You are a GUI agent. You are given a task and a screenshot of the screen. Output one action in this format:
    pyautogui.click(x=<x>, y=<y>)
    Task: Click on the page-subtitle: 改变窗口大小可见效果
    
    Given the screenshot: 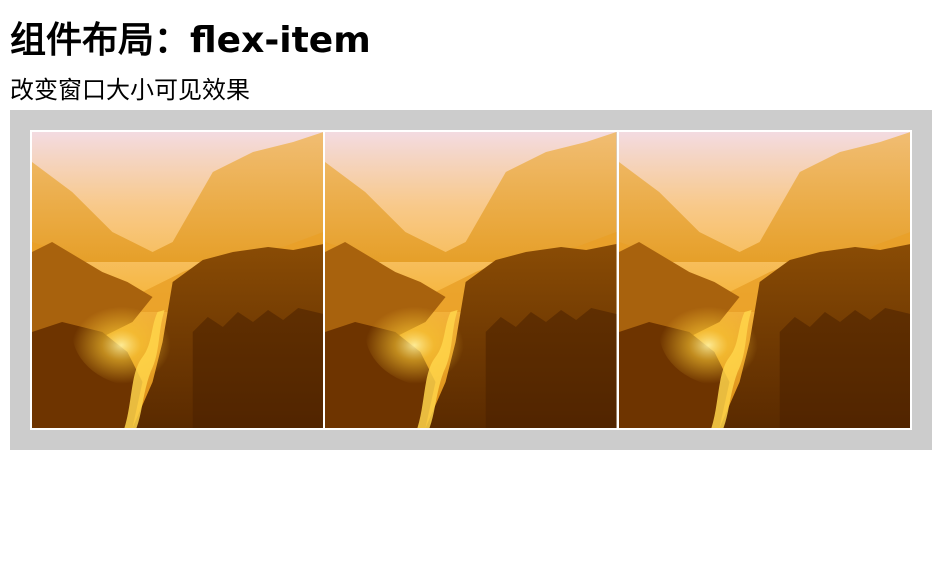 What is the action you would take?
    pyautogui.click(x=130, y=90)
    